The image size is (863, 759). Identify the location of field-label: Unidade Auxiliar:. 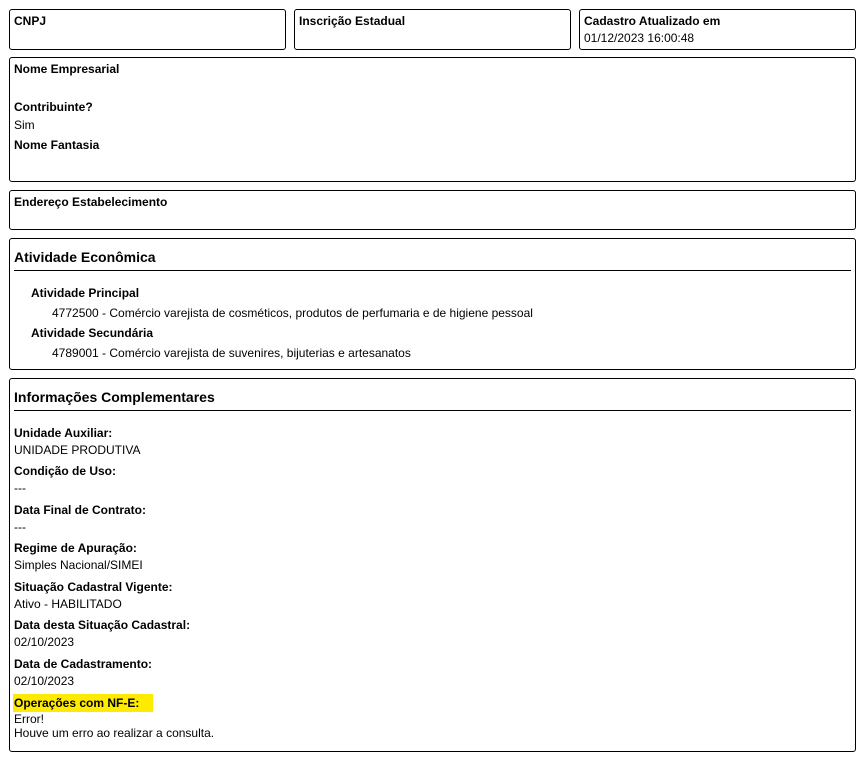
(63, 433).